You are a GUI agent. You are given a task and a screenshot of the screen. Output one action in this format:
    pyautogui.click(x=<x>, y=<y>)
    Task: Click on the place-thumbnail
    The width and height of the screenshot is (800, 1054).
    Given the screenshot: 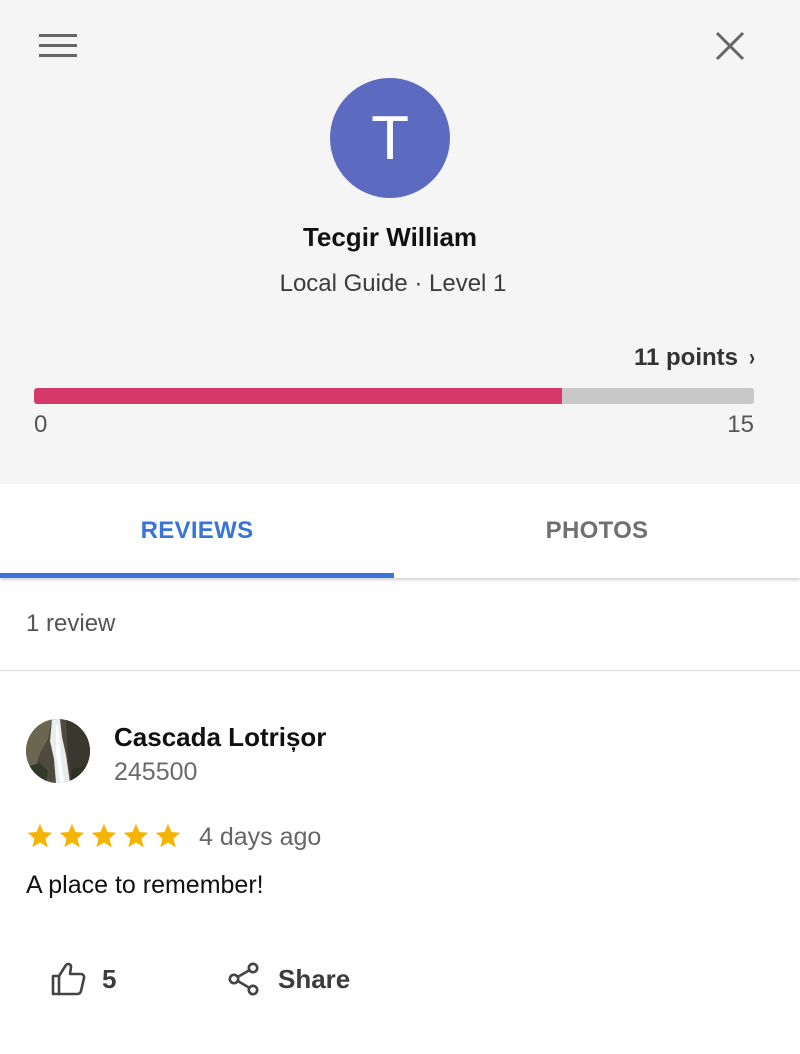 What is the action you would take?
    pyautogui.click(x=58, y=751)
    